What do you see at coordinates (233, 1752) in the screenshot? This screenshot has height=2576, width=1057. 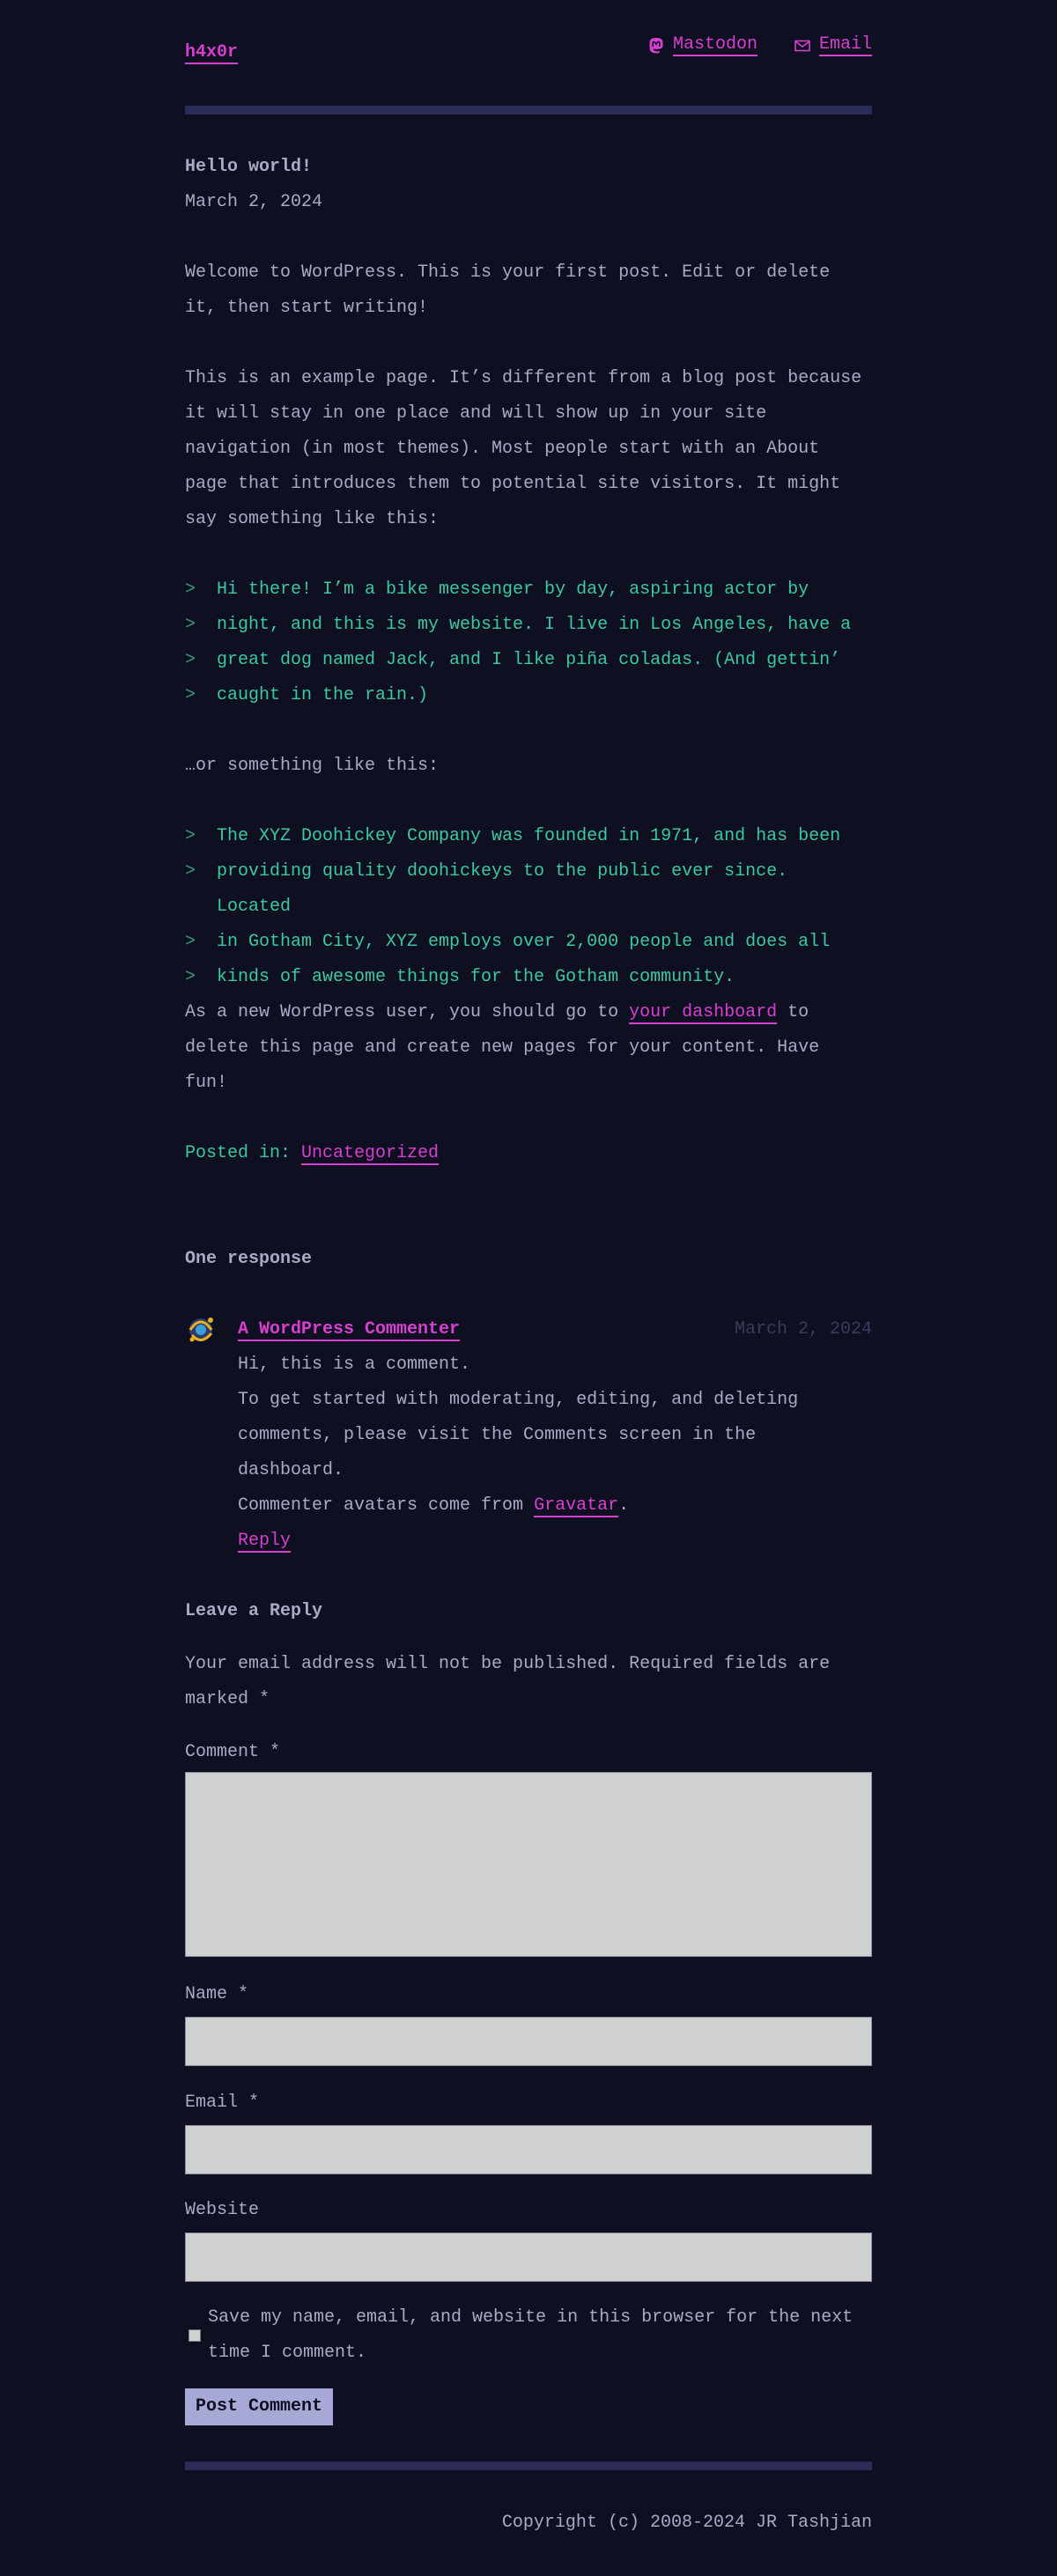 I see `comment-label: Comment *` at bounding box center [233, 1752].